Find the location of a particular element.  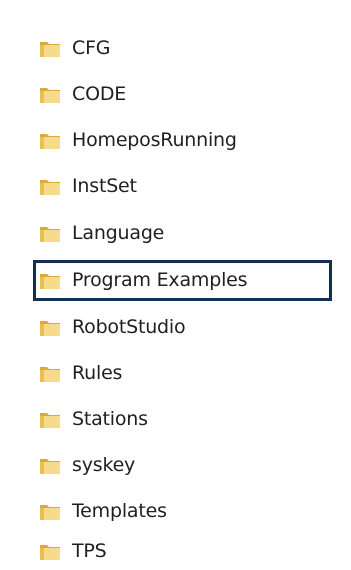

folder-item-language: Language is located at coordinates (101, 233).